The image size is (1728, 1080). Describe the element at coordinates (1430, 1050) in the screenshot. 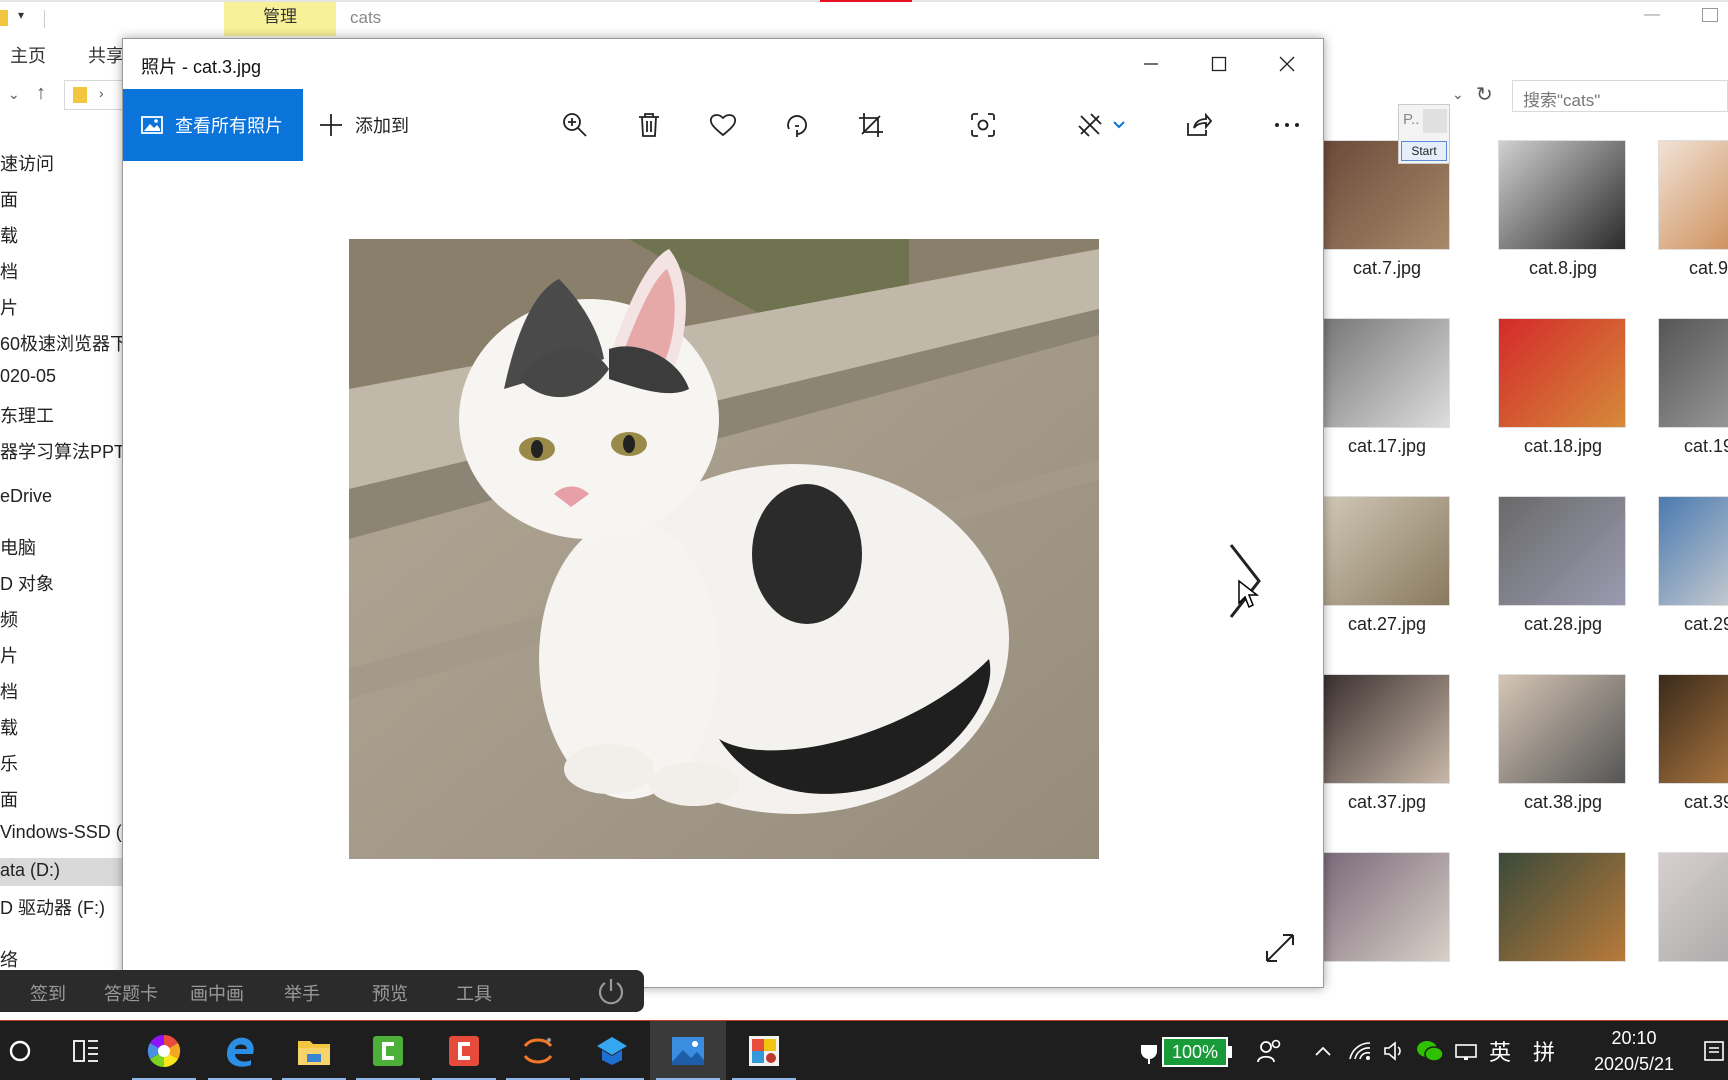

I see `wechat-button` at that location.